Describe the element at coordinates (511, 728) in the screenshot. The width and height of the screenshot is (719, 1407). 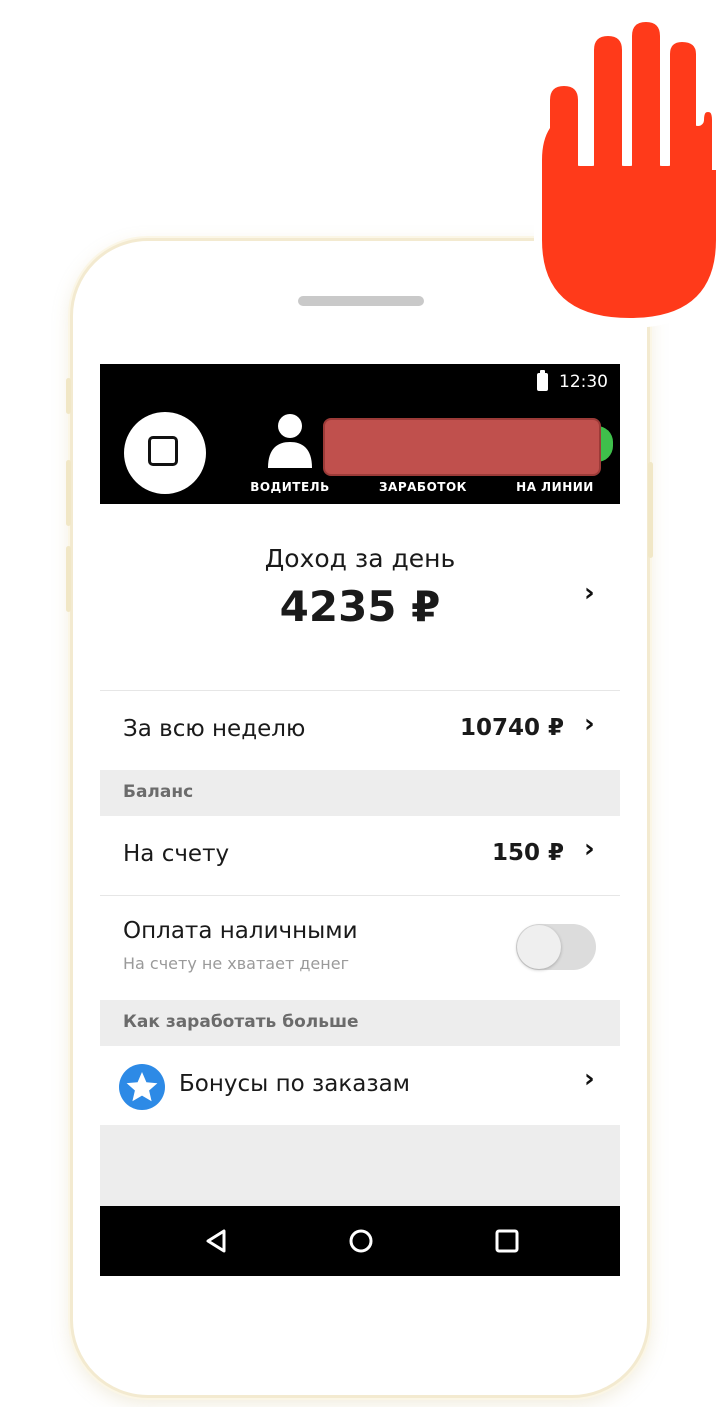
I see `week-income-amount: 10740 ₽` at that location.